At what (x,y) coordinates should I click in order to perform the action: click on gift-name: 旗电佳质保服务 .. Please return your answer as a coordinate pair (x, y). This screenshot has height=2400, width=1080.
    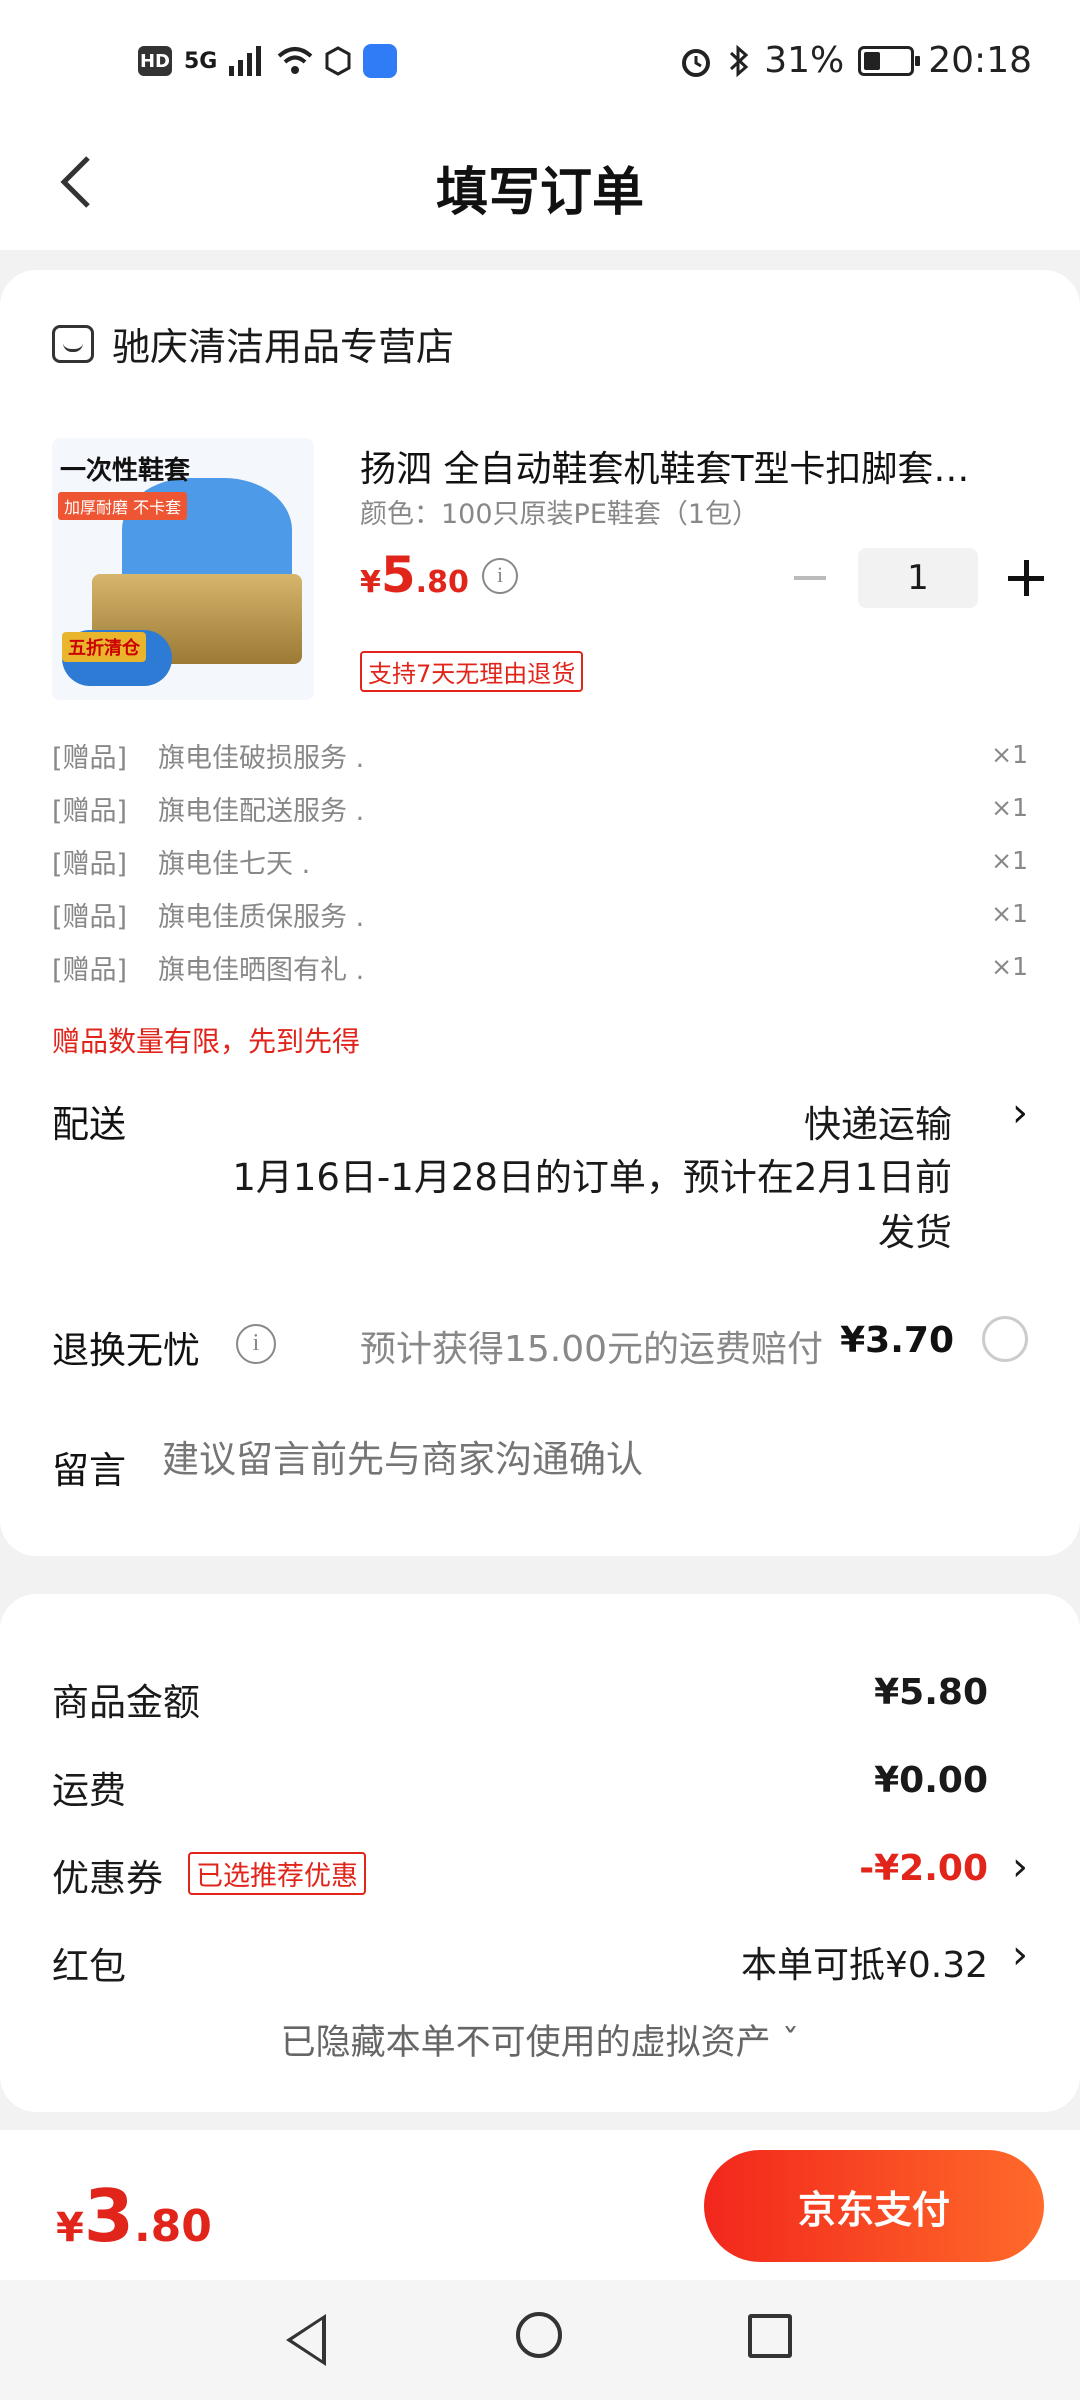
    Looking at the image, I should click on (261, 917).